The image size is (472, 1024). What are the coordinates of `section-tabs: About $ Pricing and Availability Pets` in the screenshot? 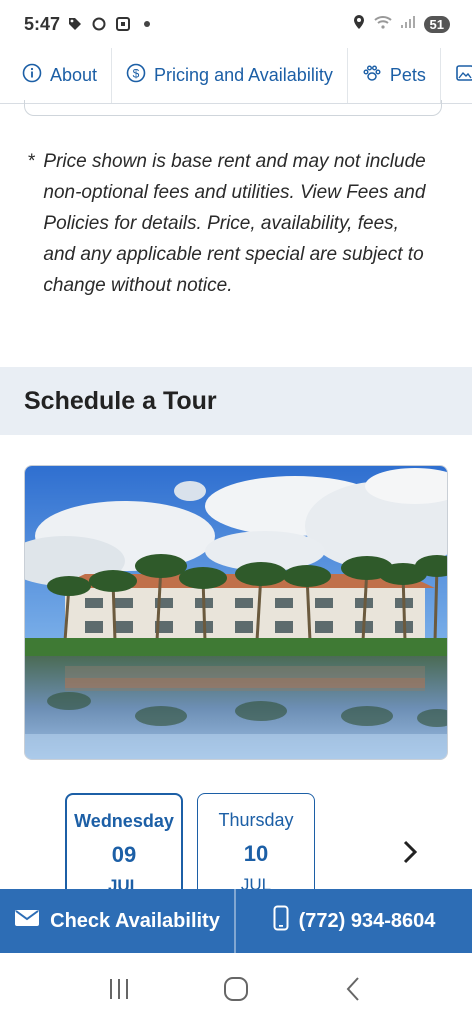 It's located at (236, 76).